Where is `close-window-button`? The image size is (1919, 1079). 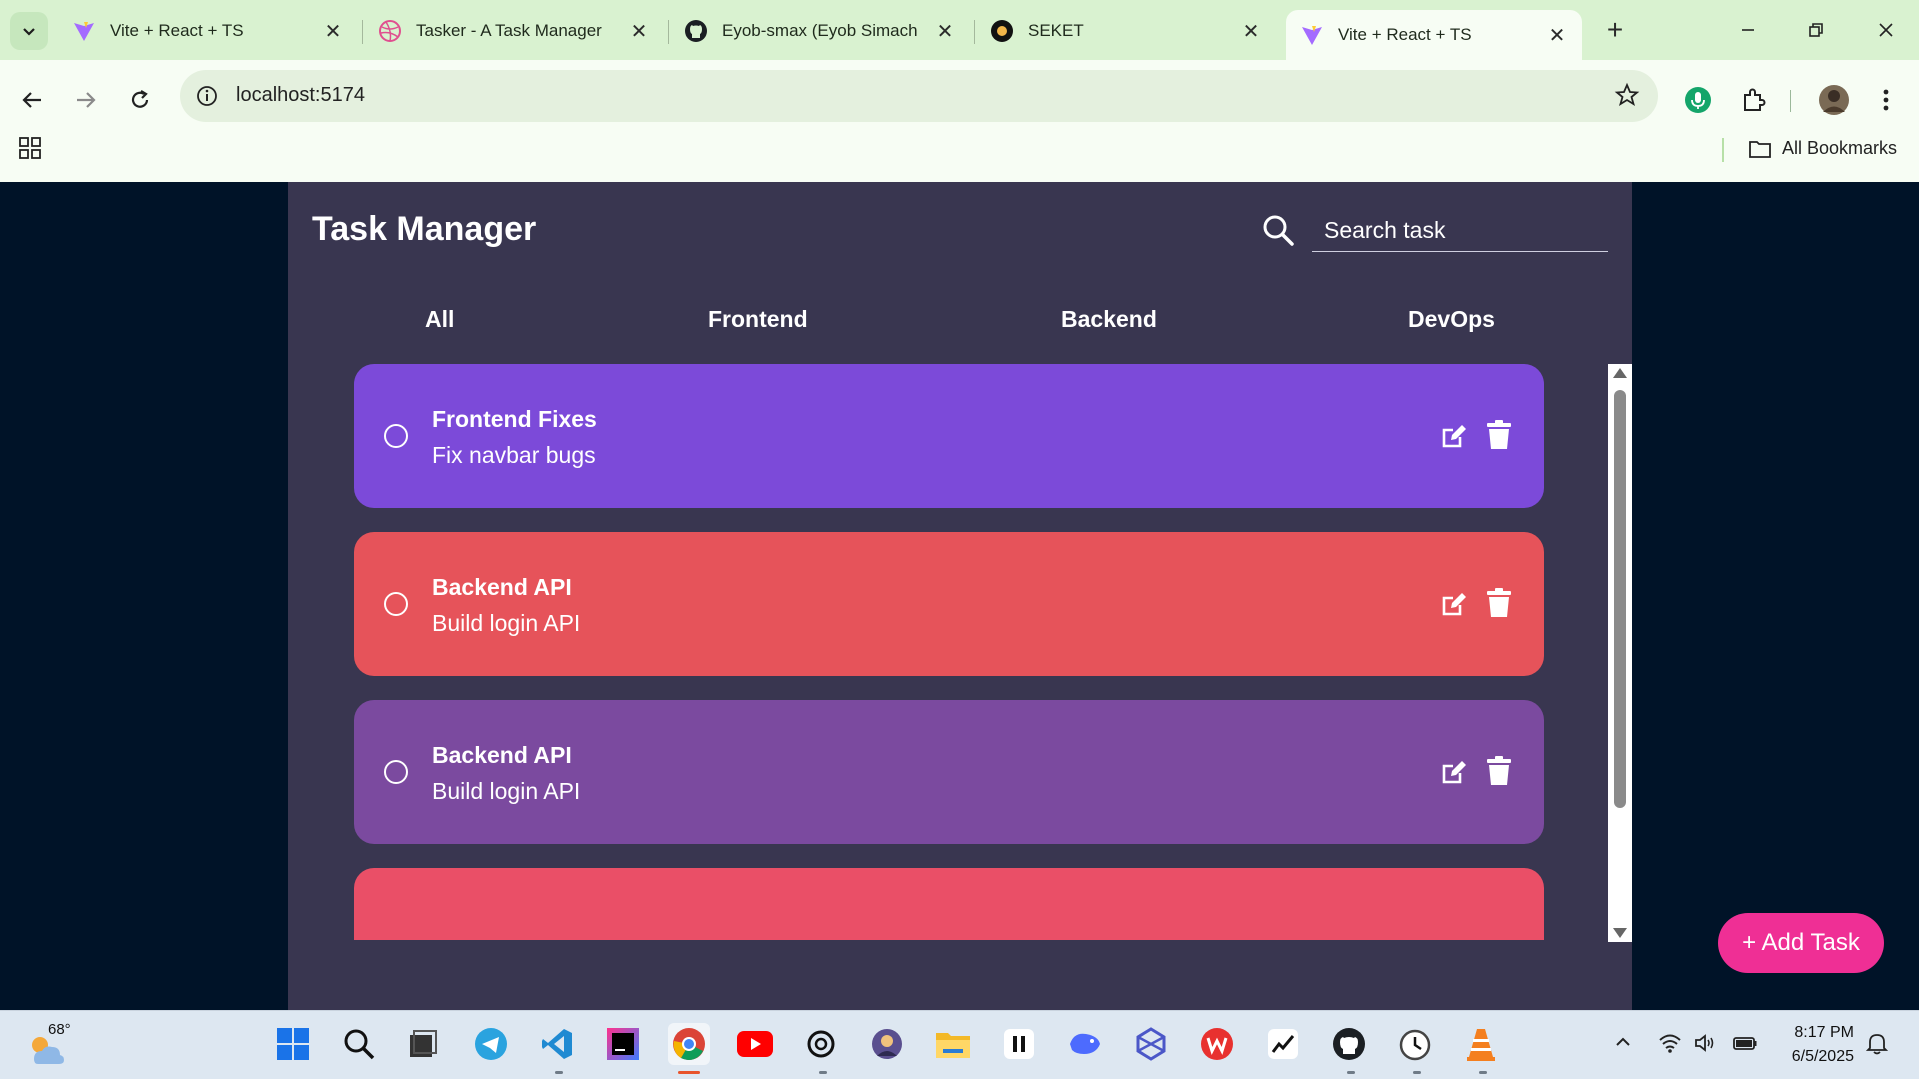
close-window-button is located at coordinates (1886, 30).